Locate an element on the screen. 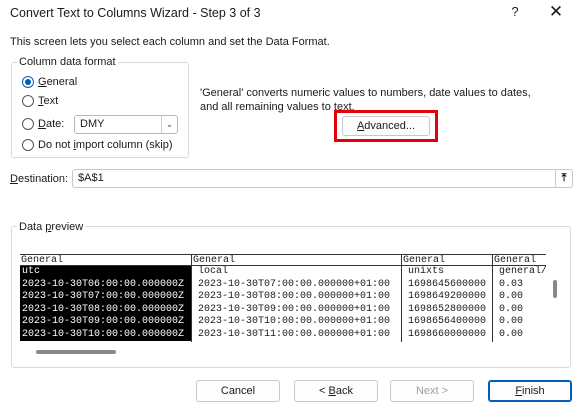 Image resolution: width=580 pixels, height=405 pixels. preview-cell: 2023-10-30T06:00:00.000000Z is located at coordinates (105, 284).